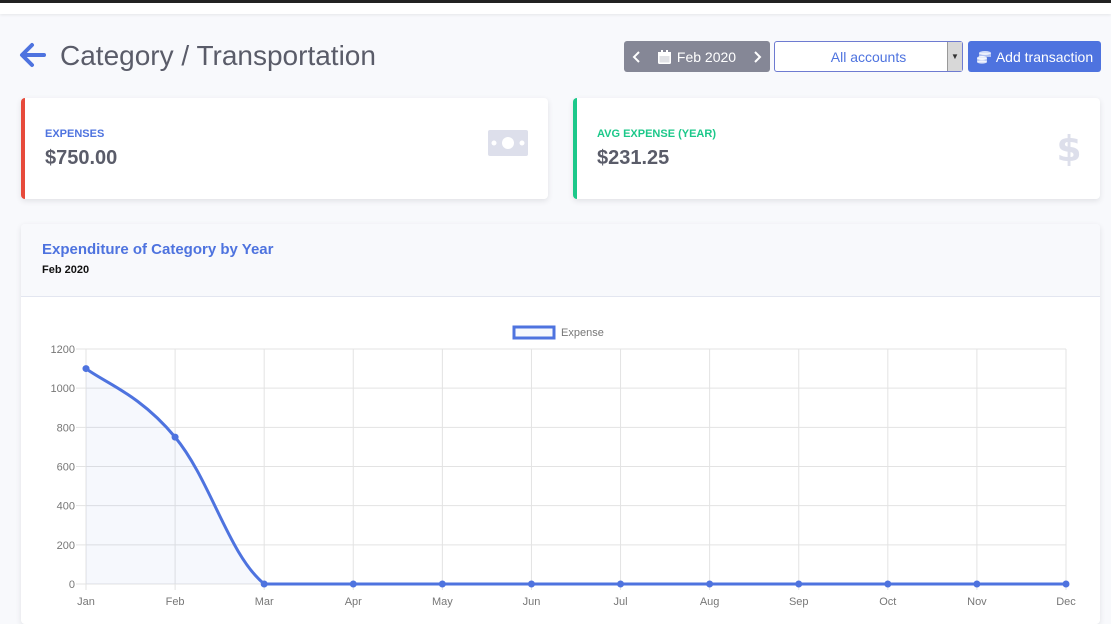  I want to click on legend-swatch, so click(534, 332).